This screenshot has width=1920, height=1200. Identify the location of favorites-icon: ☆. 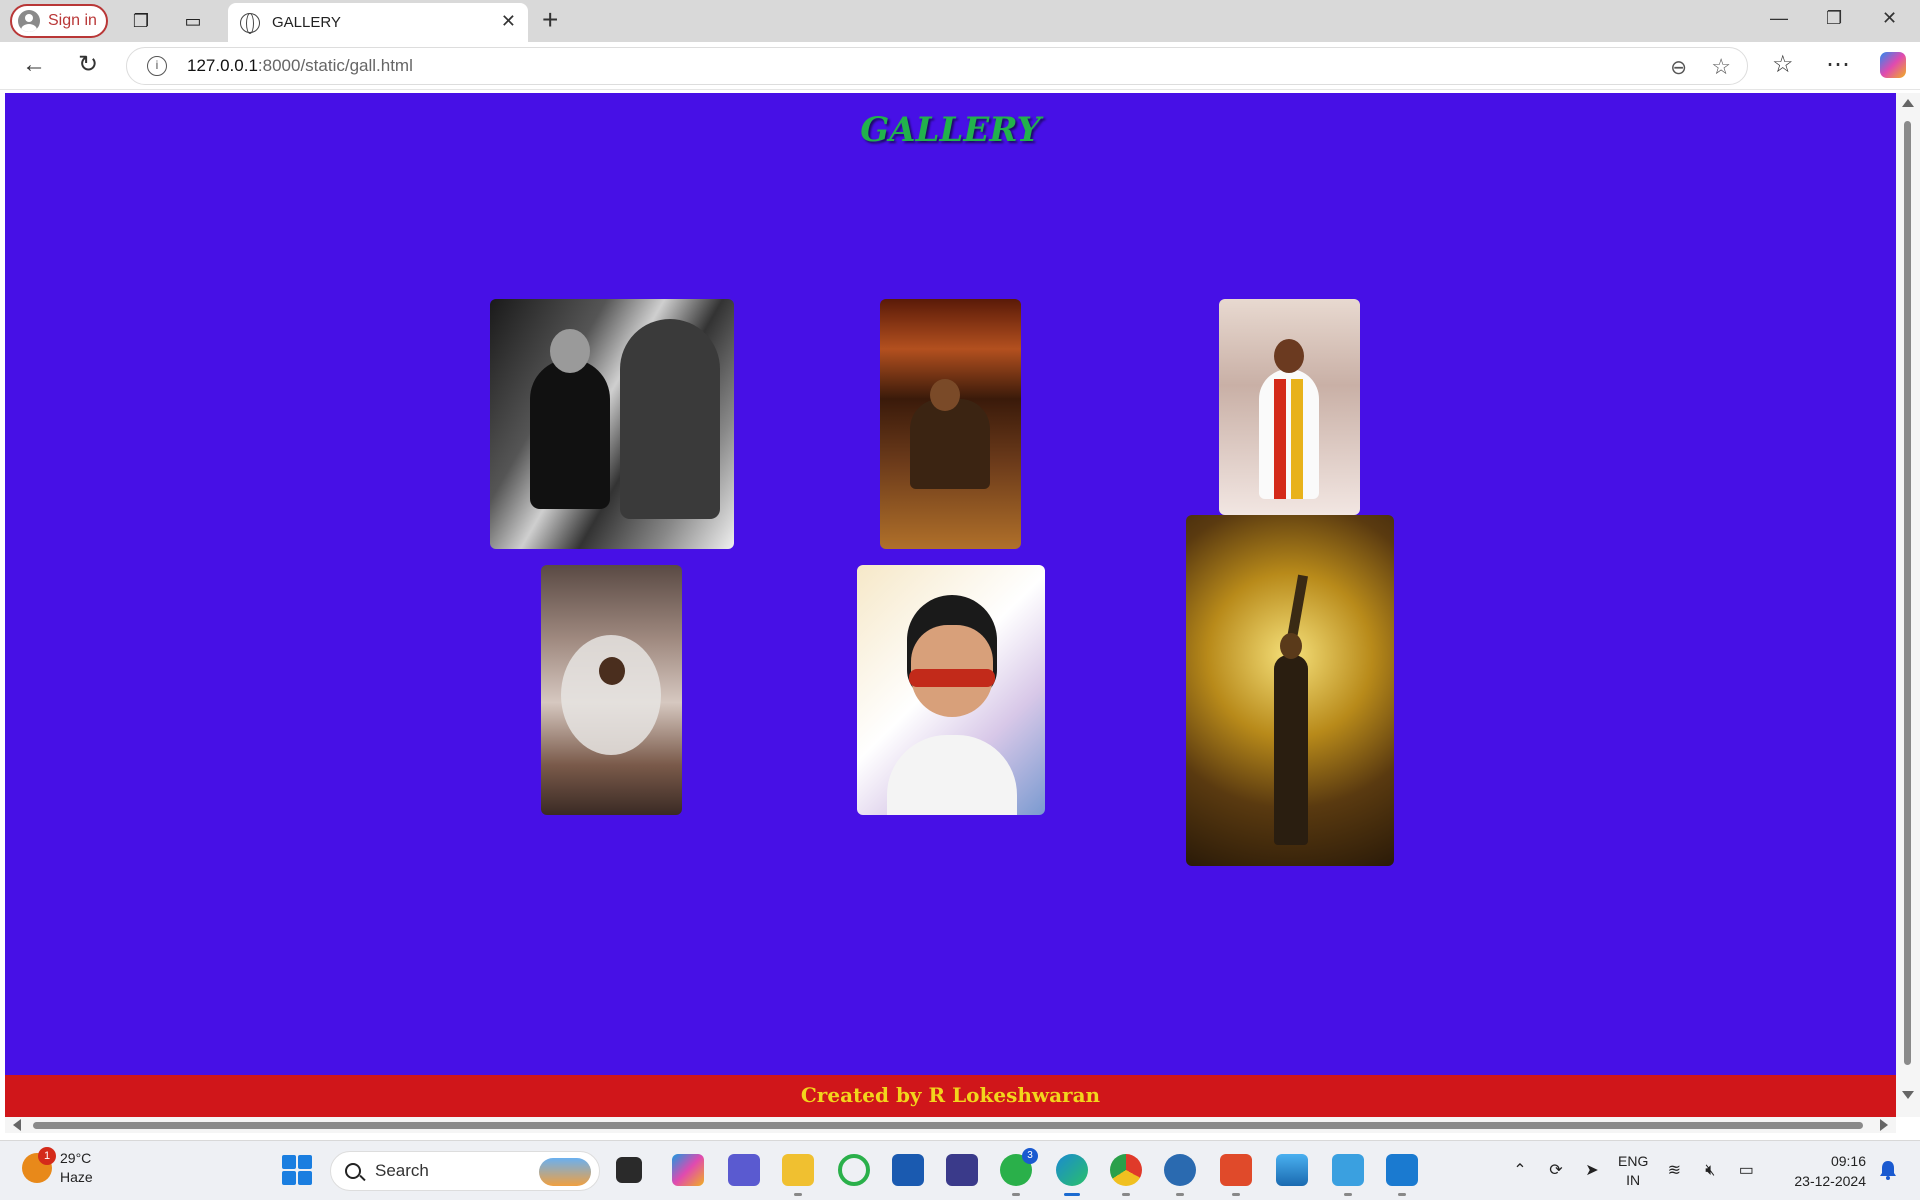
(1783, 65).